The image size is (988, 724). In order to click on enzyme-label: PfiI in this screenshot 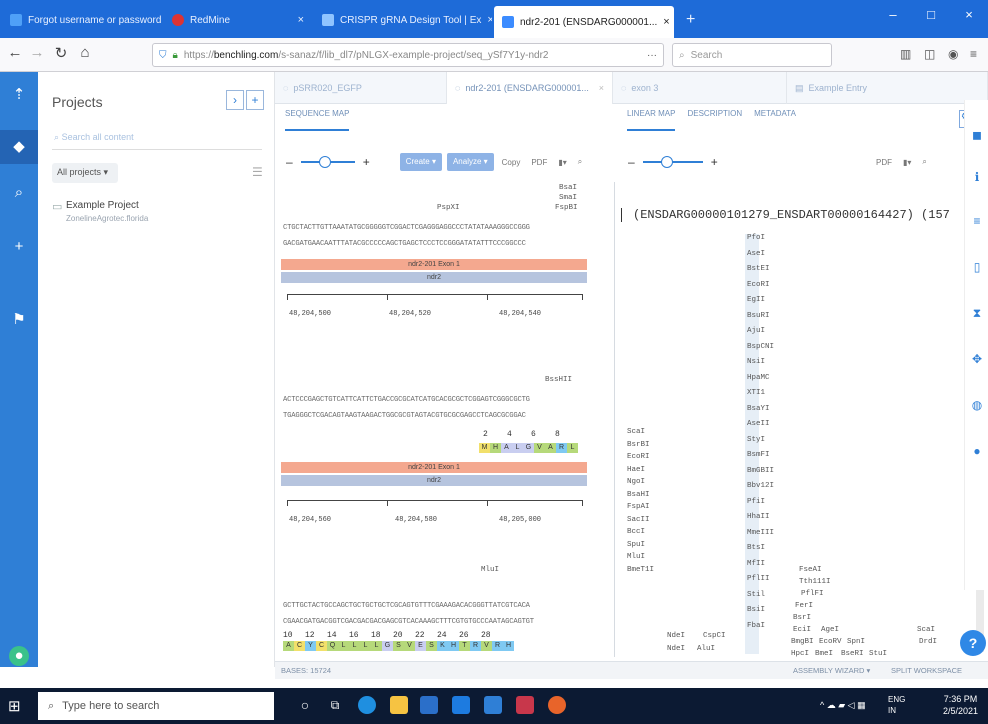, I will do `click(756, 502)`.